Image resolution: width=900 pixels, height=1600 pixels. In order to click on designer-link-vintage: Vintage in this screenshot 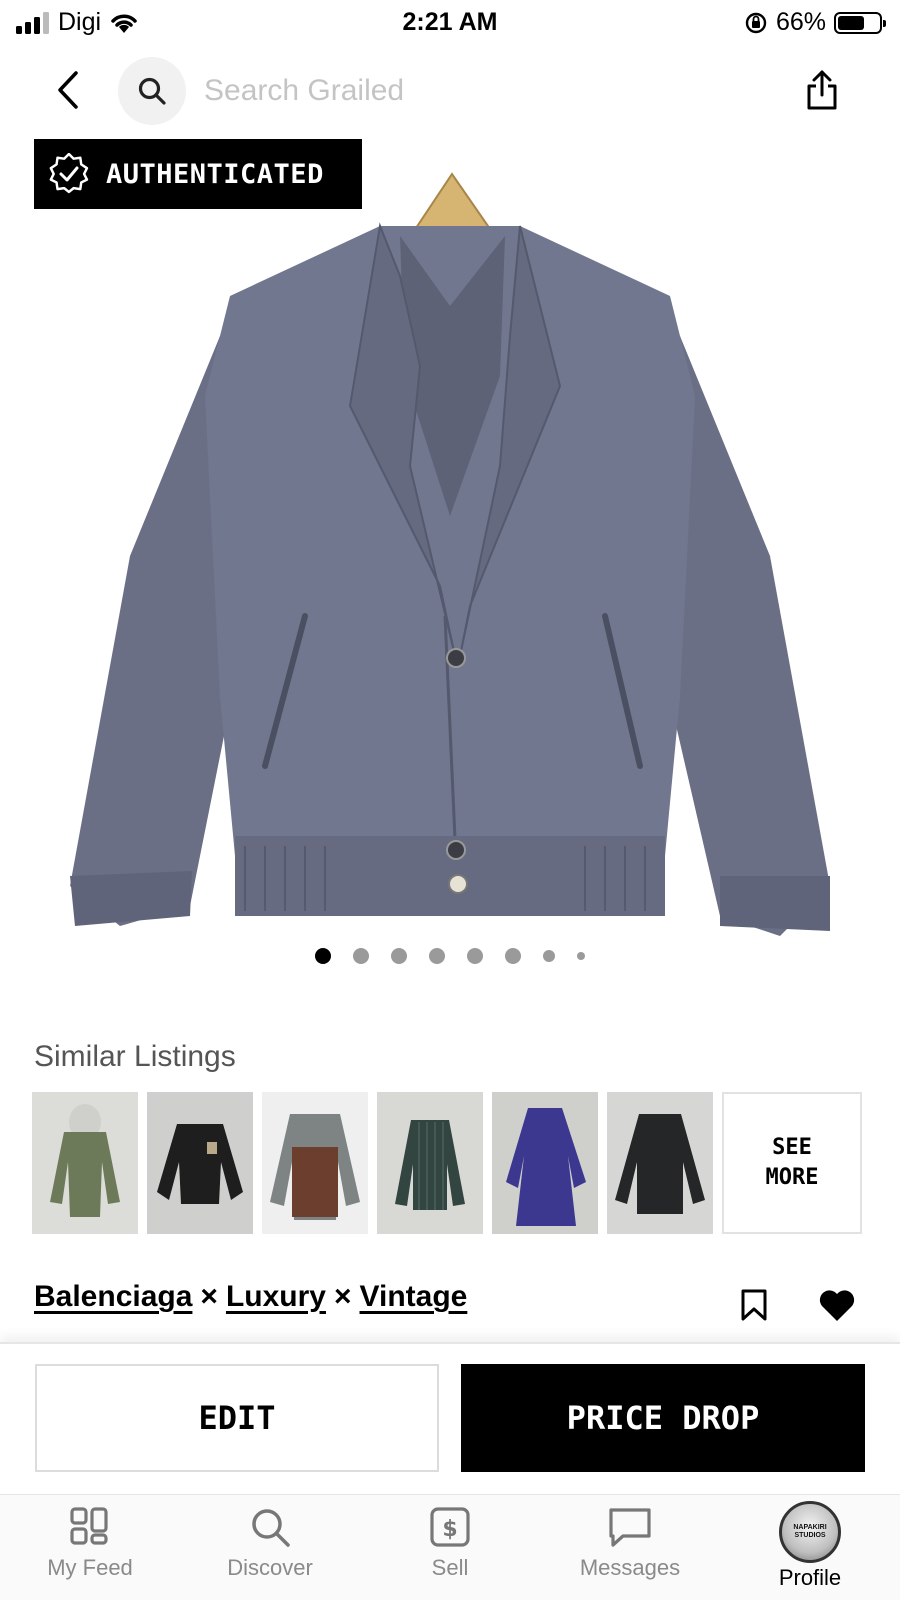, I will do `click(414, 1297)`.